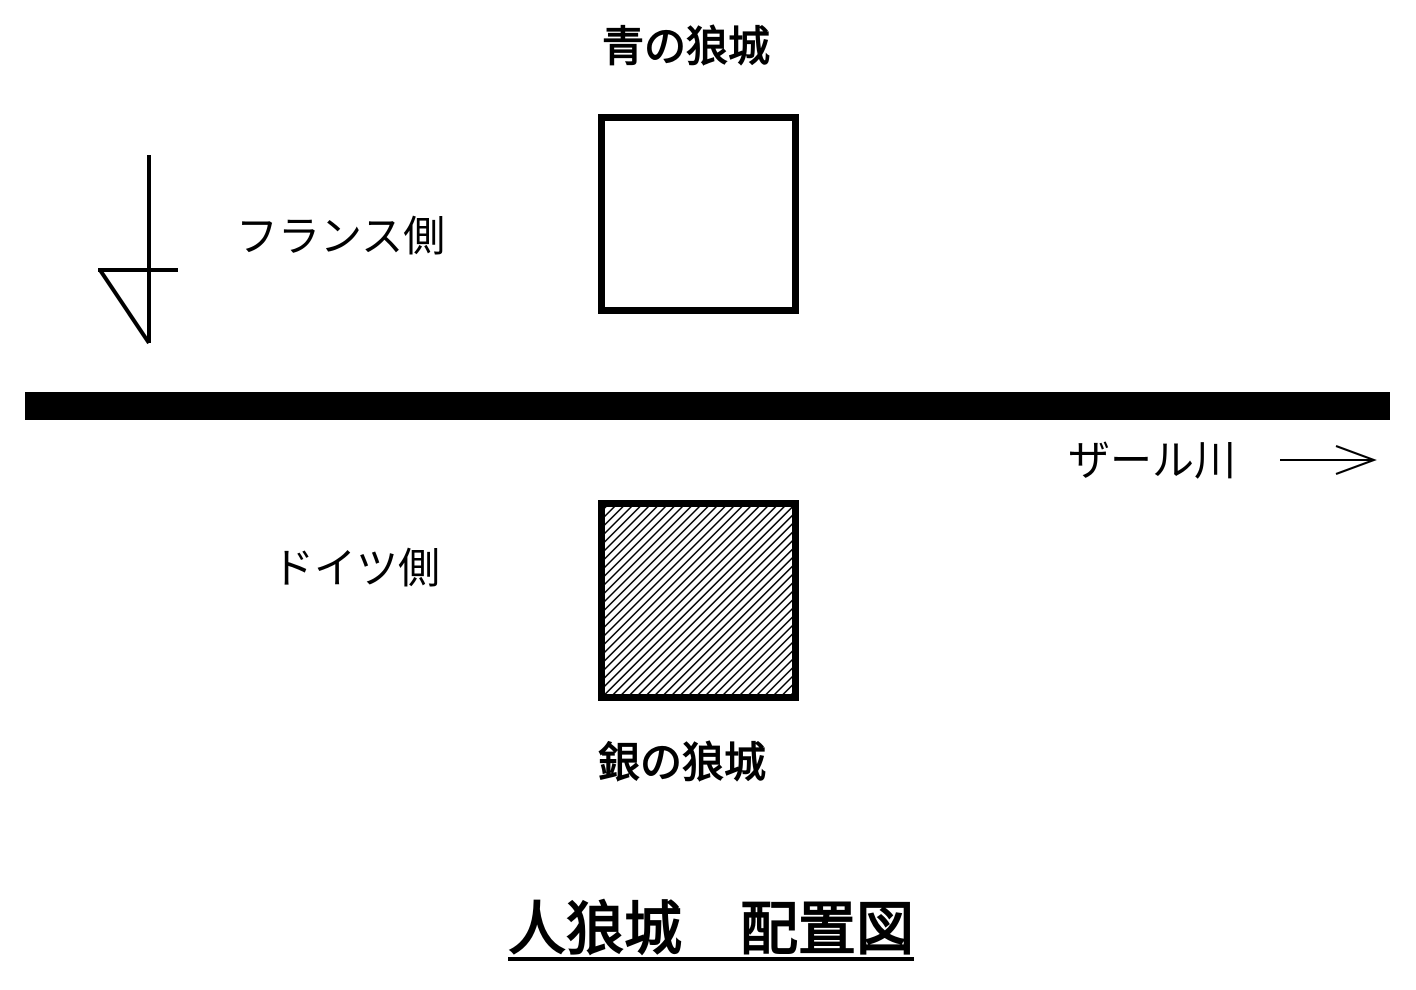  I want to click on silver-castle-marker, so click(698, 600).